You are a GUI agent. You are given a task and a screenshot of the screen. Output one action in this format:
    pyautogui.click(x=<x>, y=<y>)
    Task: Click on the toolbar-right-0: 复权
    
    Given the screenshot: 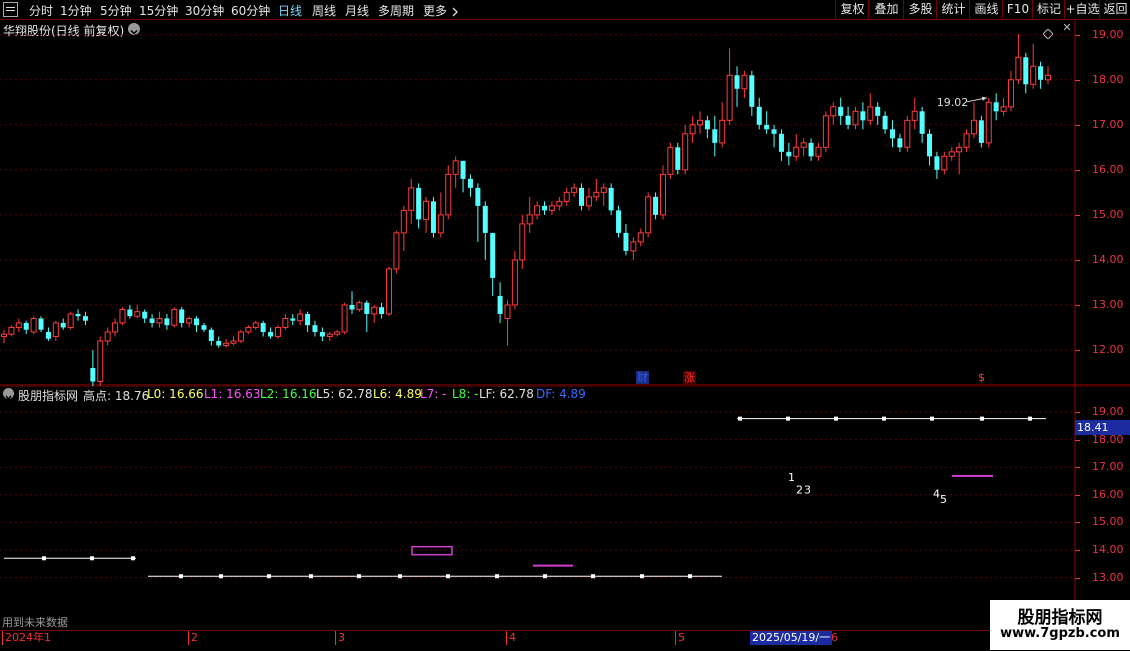 What is the action you would take?
    pyautogui.click(x=852, y=9)
    